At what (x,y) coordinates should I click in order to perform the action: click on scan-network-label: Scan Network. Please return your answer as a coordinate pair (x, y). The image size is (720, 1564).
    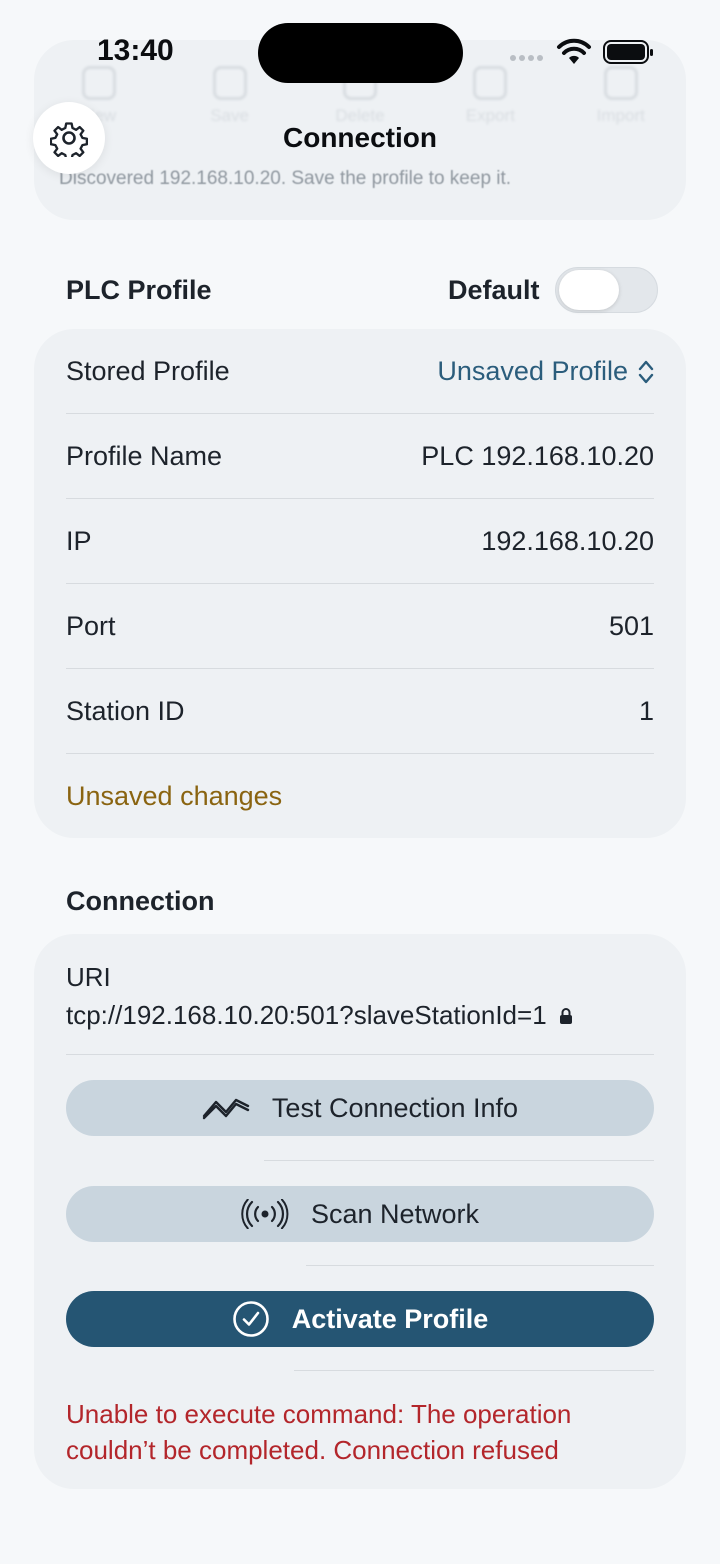
    Looking at the image, I should click on (395, 1213).